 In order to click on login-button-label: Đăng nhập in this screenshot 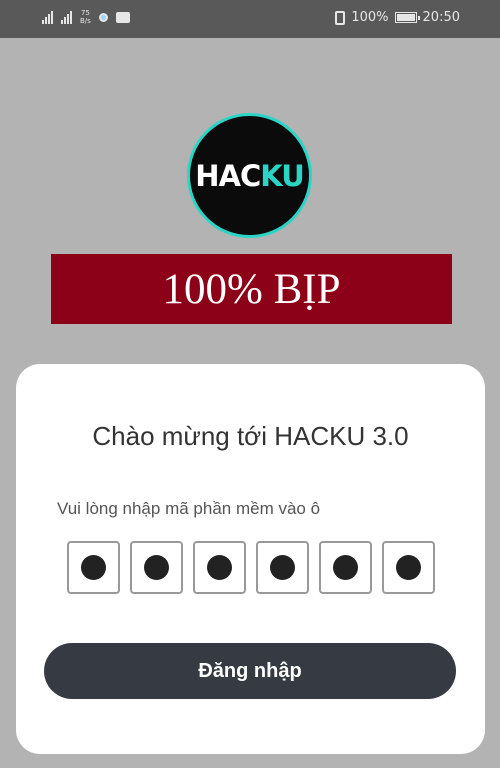, I will do `click(250, 670)`.